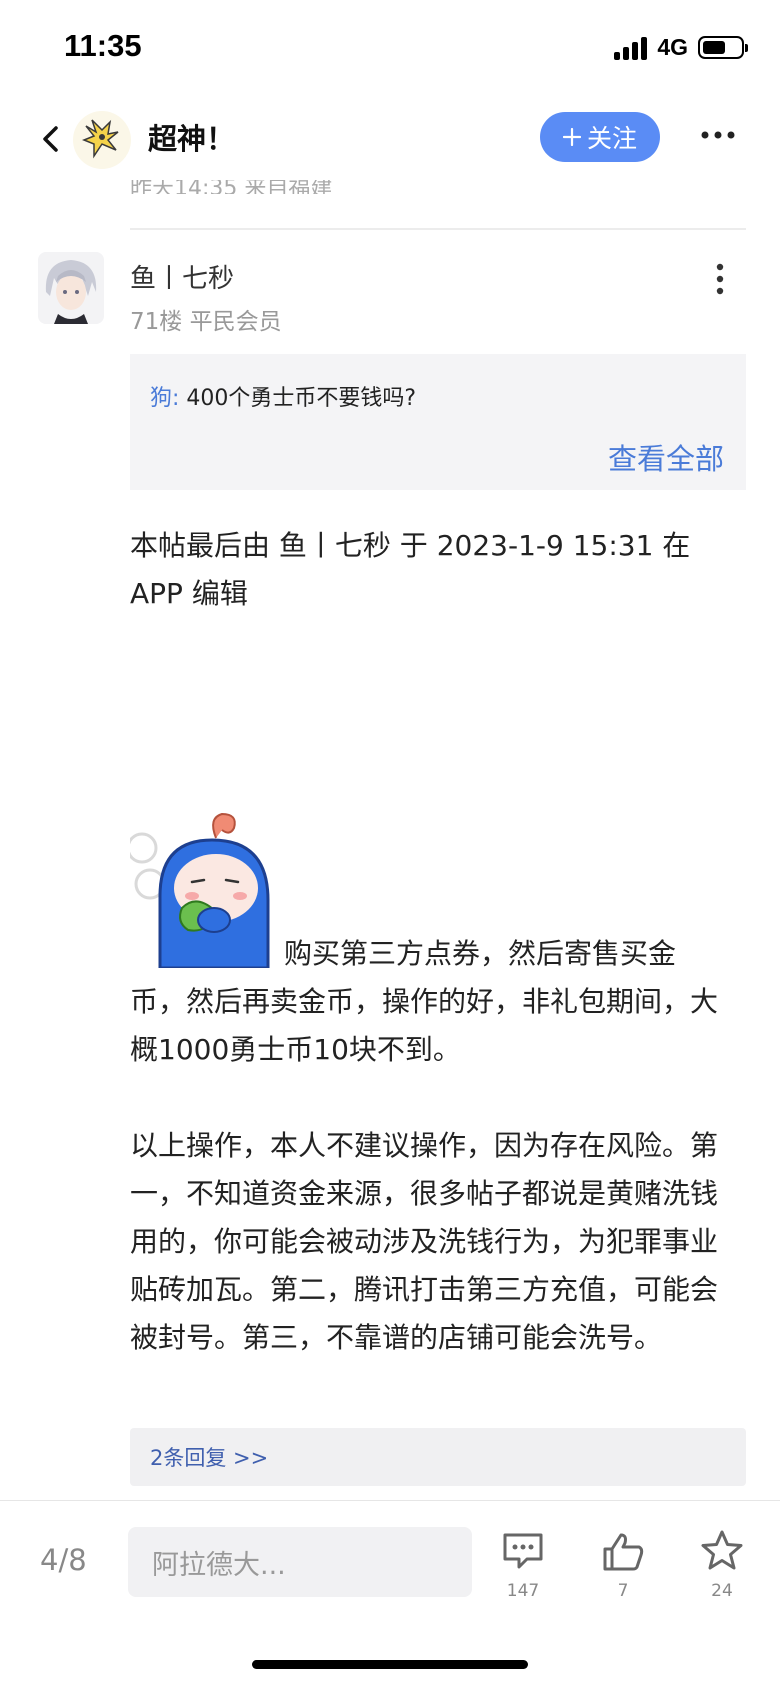  What do you see at coordinates (51, 139) in the screenshot?
I see `back-icon` at bounding box center [51, 139].